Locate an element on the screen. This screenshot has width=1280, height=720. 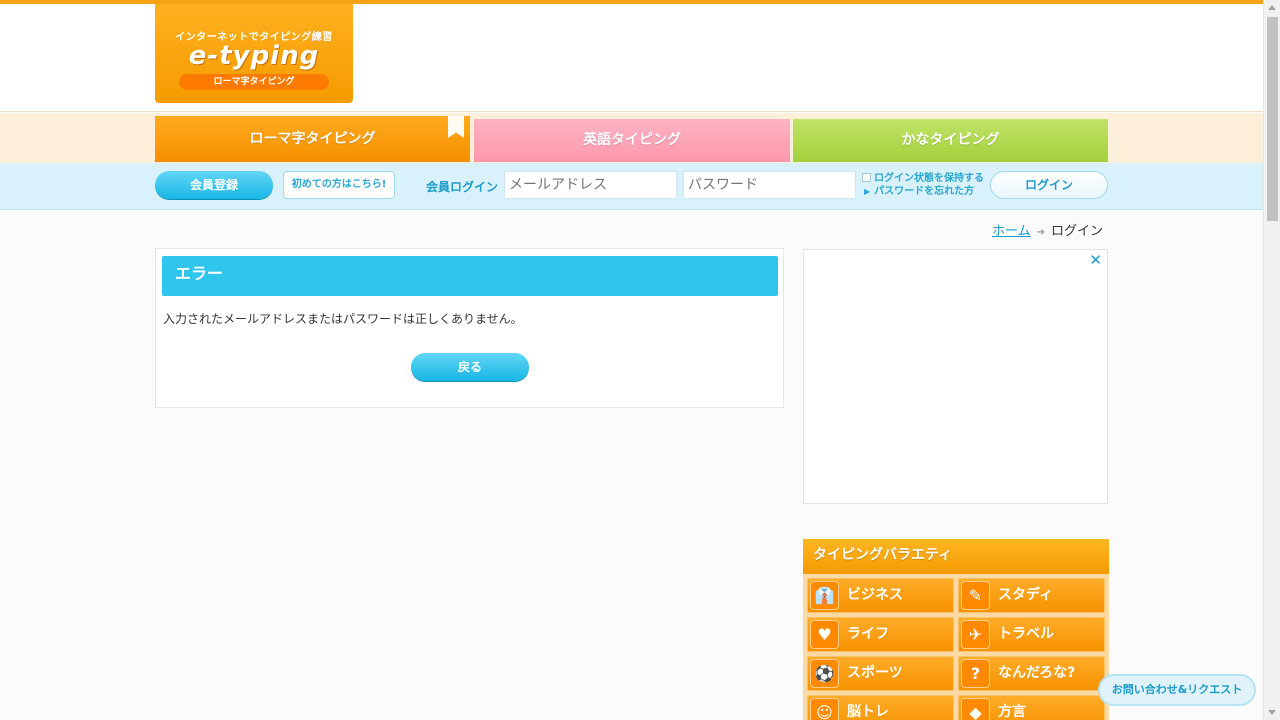
close-icon: ✕ is located at coordinates (1095, 260).